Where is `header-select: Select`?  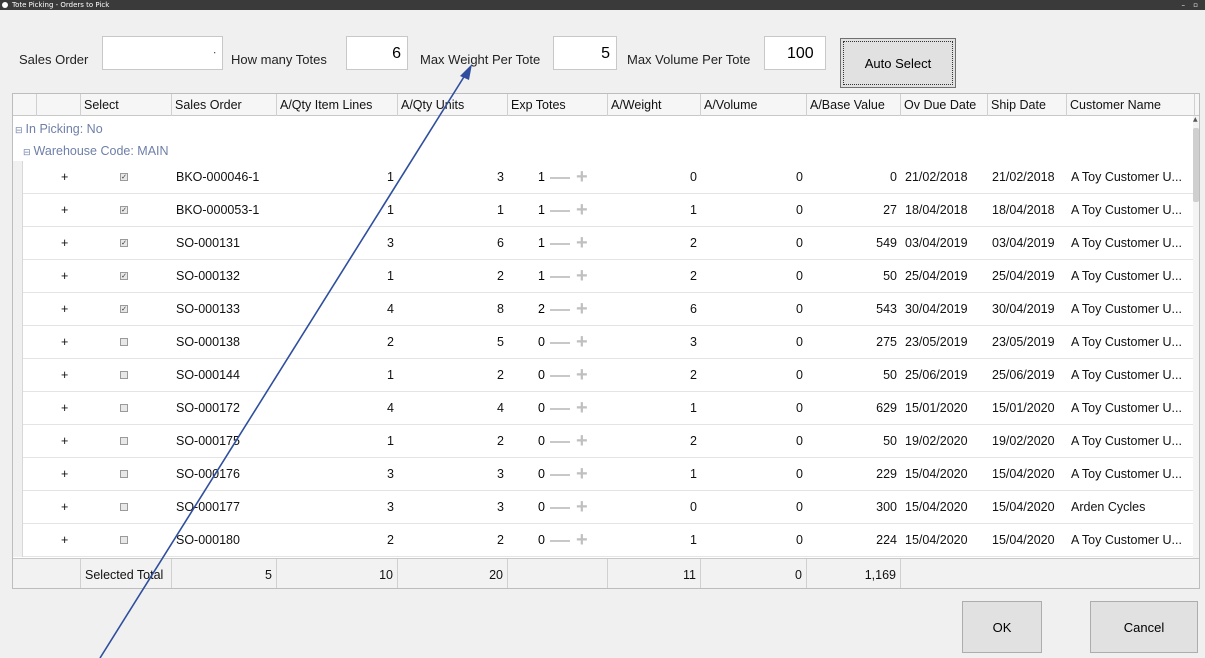 header-select: Select is located at coordinates (126, 105).